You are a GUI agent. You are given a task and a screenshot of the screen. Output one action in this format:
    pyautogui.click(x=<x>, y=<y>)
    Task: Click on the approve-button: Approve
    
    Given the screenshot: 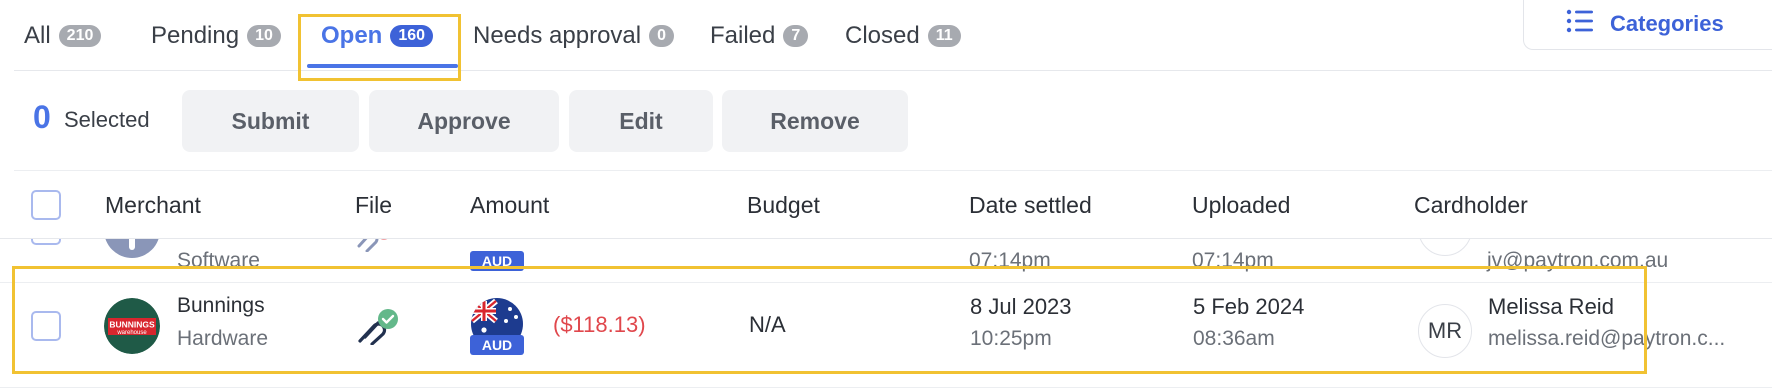 What is the action you would take?
    pyautogui.click(x=464, y=121)
    